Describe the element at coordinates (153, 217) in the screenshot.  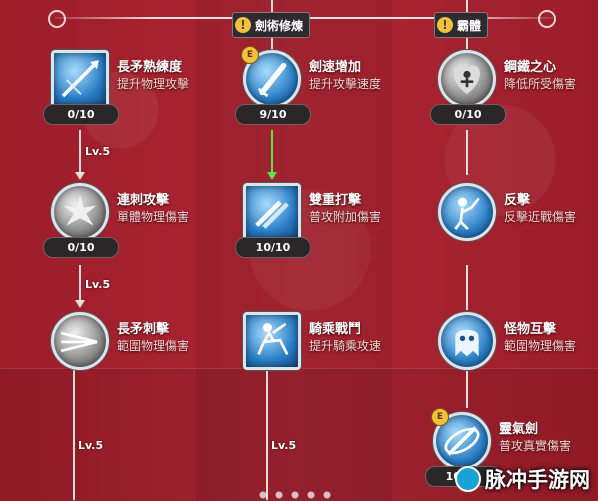
I see `skill-description: 單體物理傷害` at that location.